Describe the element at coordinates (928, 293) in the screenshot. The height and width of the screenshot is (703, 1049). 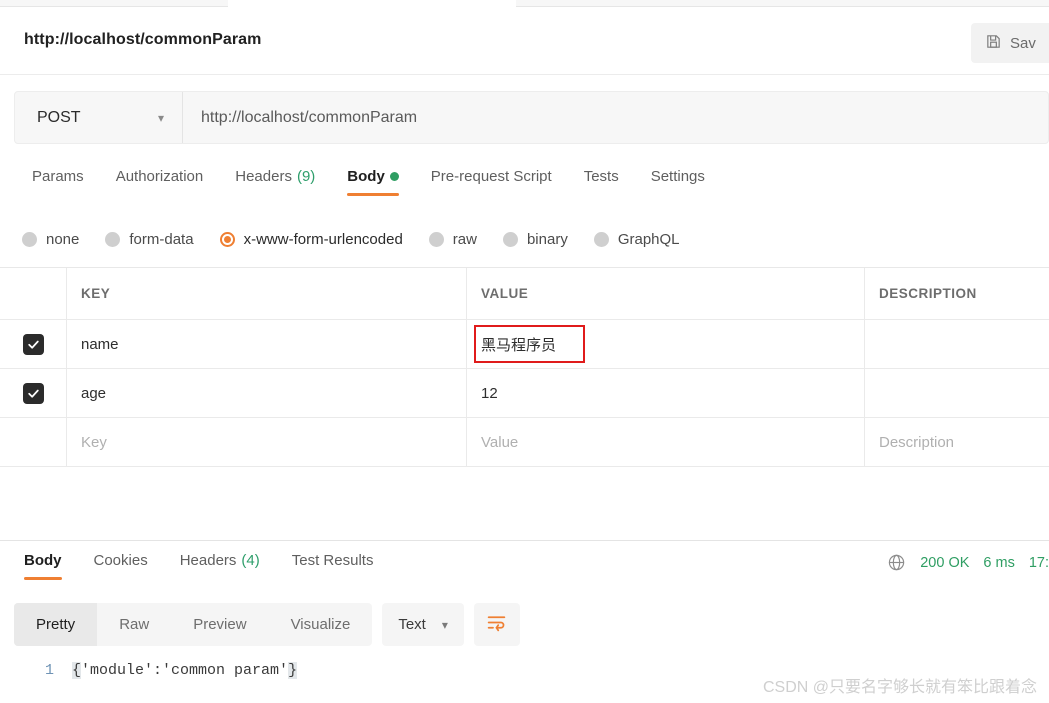
I see `header-cell-description: DESCRIPTION` at that location.